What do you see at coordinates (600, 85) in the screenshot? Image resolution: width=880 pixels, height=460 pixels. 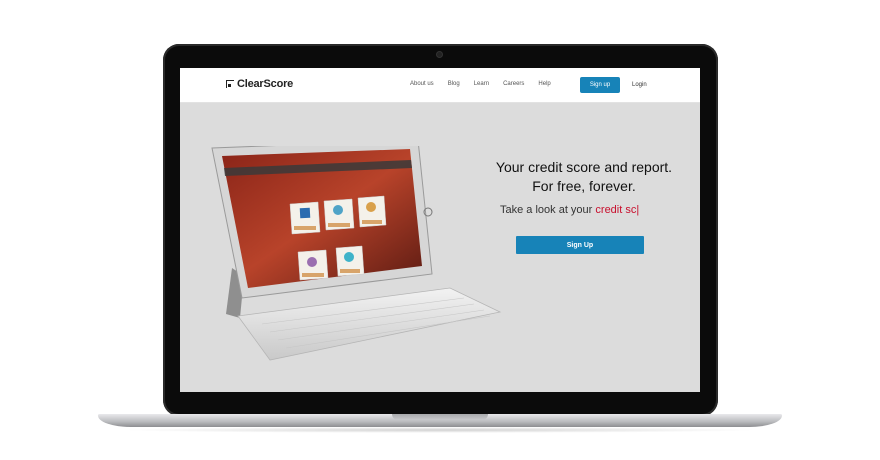 I see `nav-signup-button: Sign up` at bounding box center [600, 85].